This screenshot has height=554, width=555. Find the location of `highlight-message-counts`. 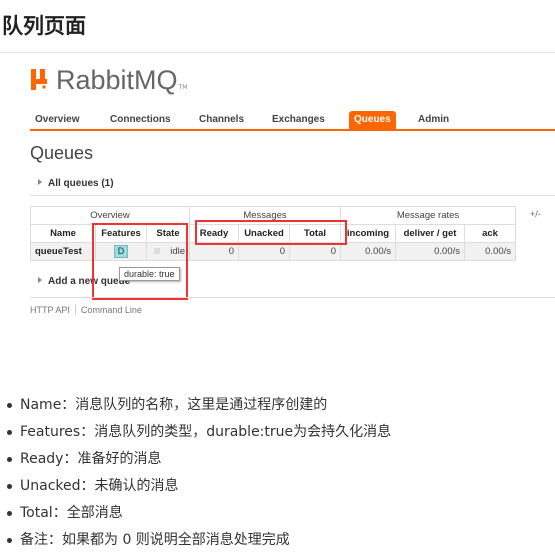

highlight-message-counts is located at coordinates (271, 232).